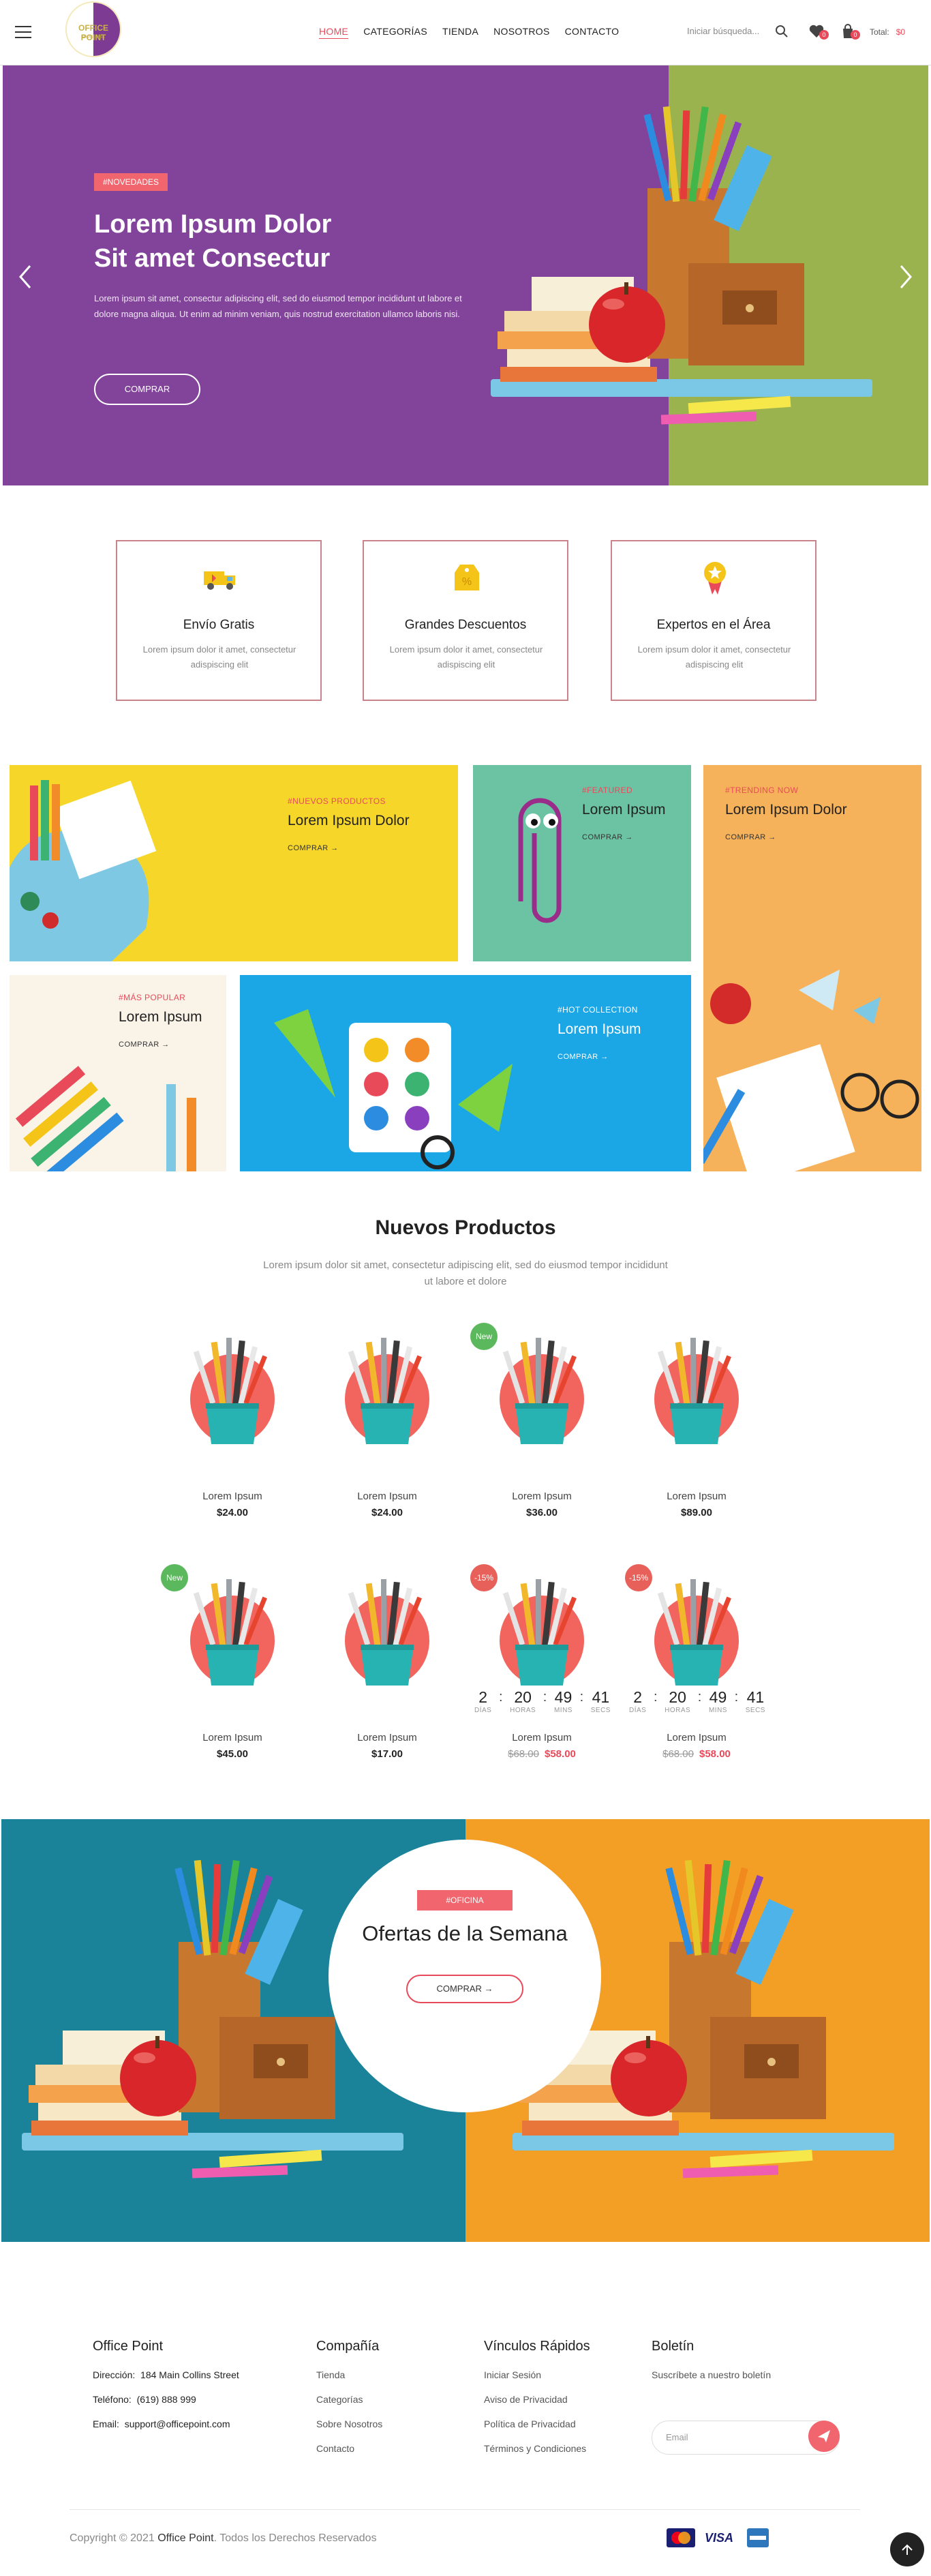 The height and width of the screenshot is (2576, 931). What do you see at coordinates (93, 37) in the screenshot?
I see `logo-tagline: PAPELERÍA` at bounding box center [93, 37].